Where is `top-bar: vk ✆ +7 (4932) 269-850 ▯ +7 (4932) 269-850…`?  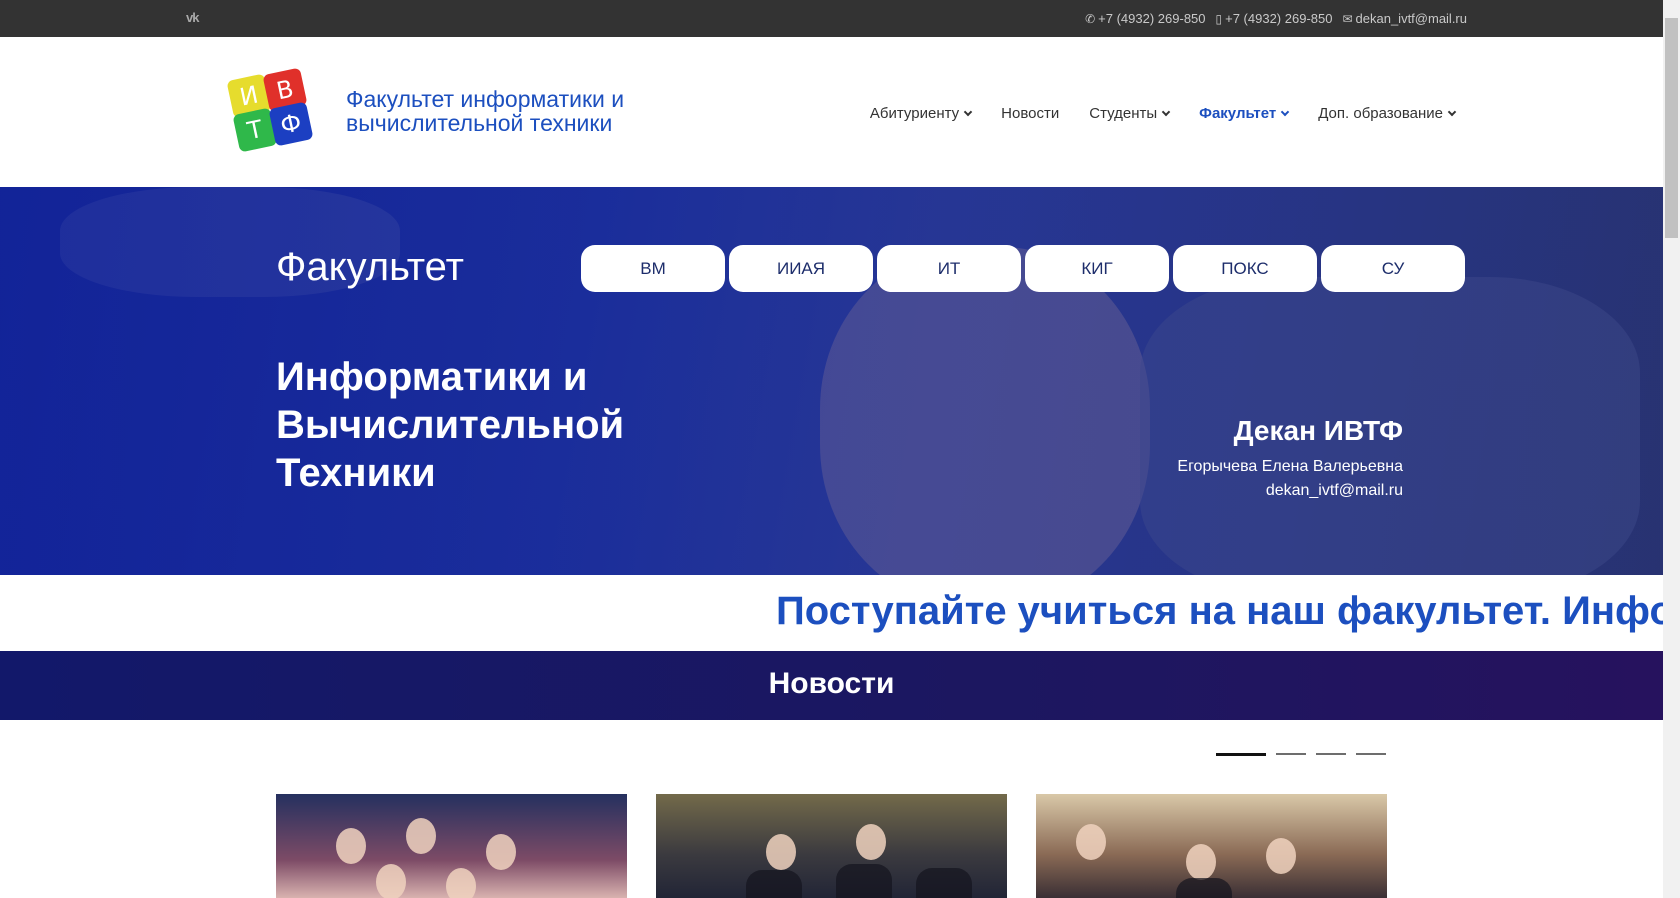 top-bar: vk ✆ +7 (4932) 269-850 ▯ +7 (4932) 269-850… is located at coordinates (831, 18).